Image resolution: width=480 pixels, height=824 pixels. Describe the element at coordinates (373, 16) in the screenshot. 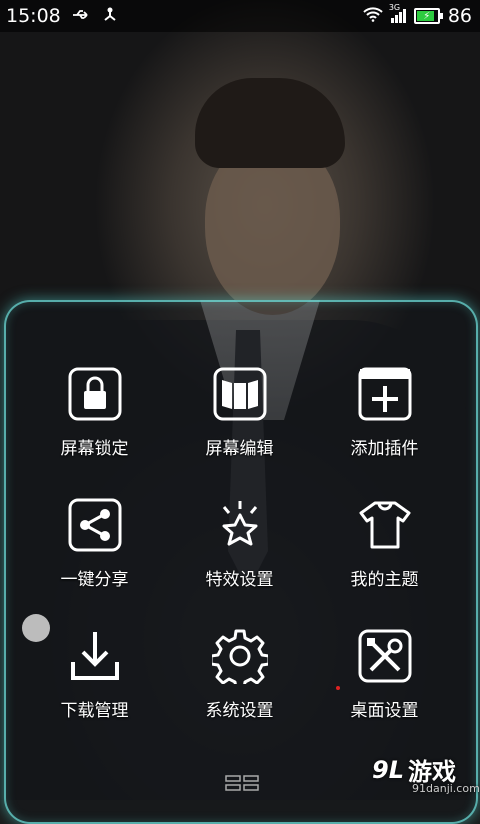

I see `wifi-icon` at that location.